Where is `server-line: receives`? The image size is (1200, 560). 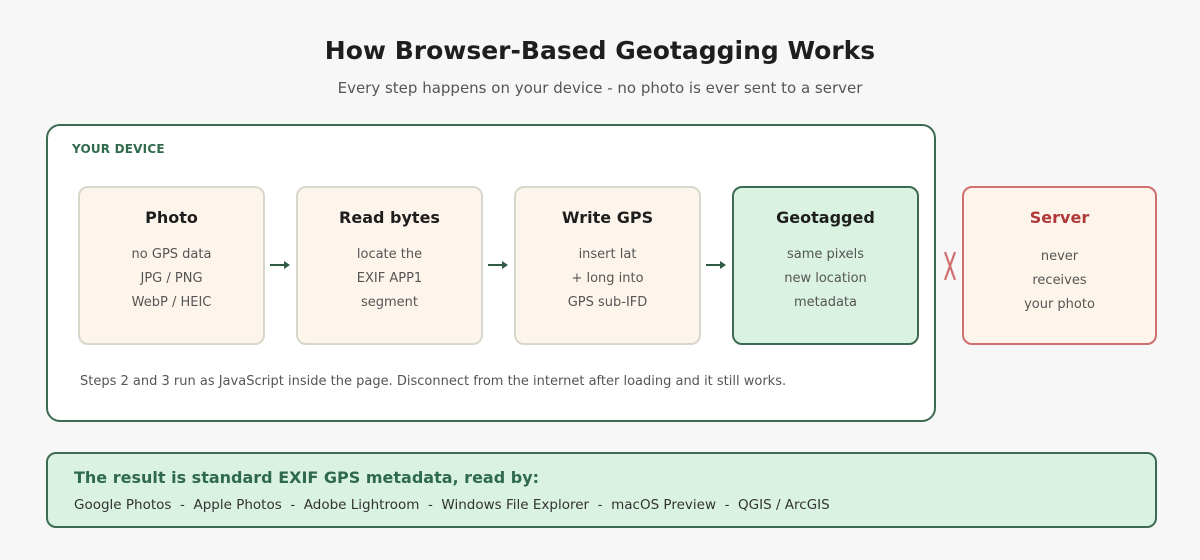 server-line: receives is located at coordinates (1059, 280).